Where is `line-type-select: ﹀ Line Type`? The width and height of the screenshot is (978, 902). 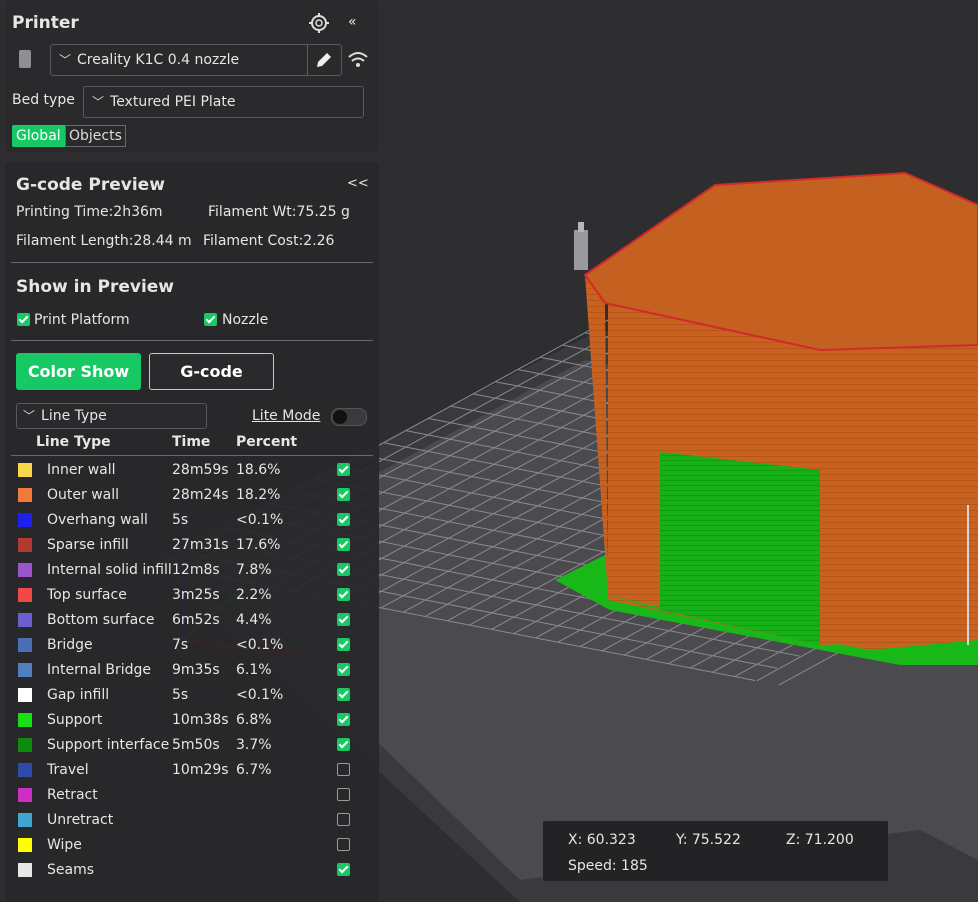
line-type-select: ﹀ Line Type is located at coordinates (111, 416).